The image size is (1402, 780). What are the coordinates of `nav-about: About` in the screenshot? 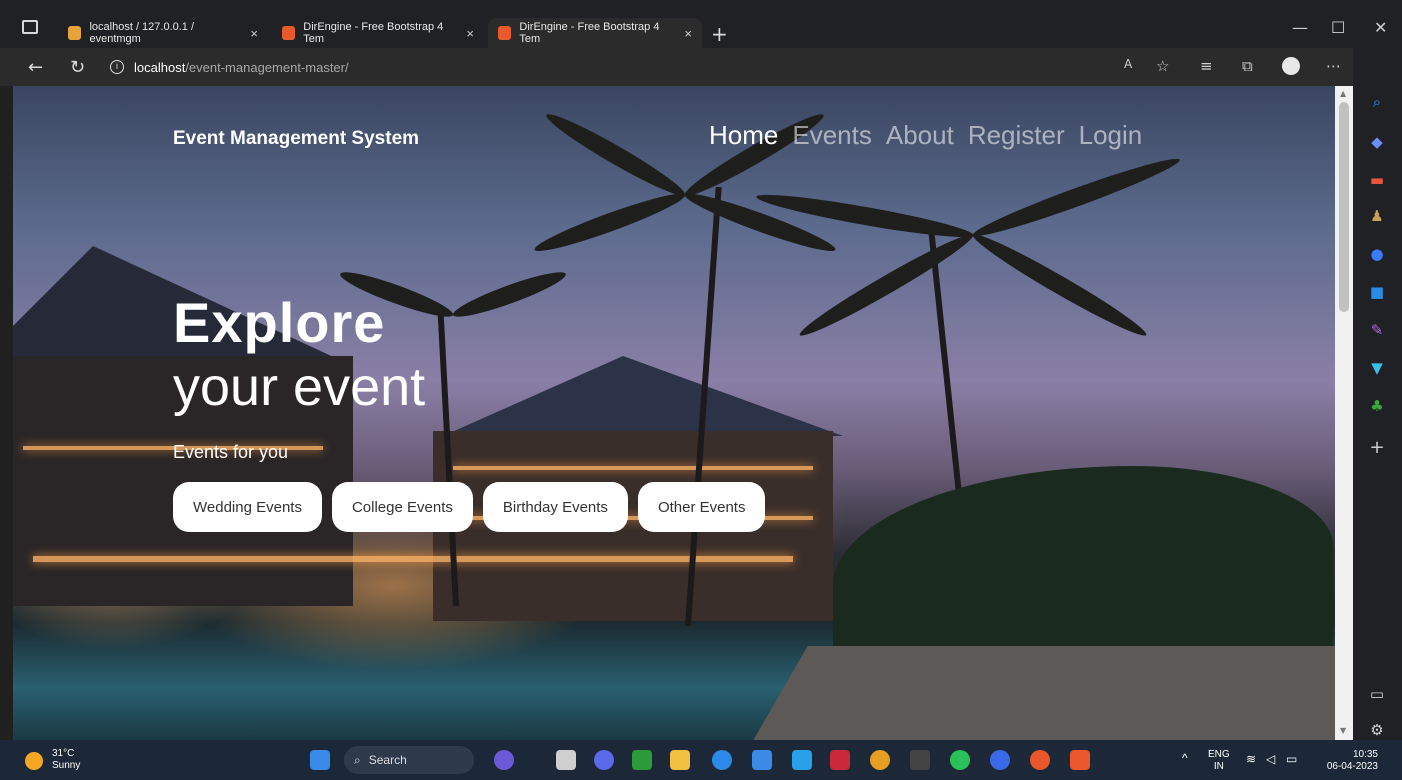 It's located at (920, 135).